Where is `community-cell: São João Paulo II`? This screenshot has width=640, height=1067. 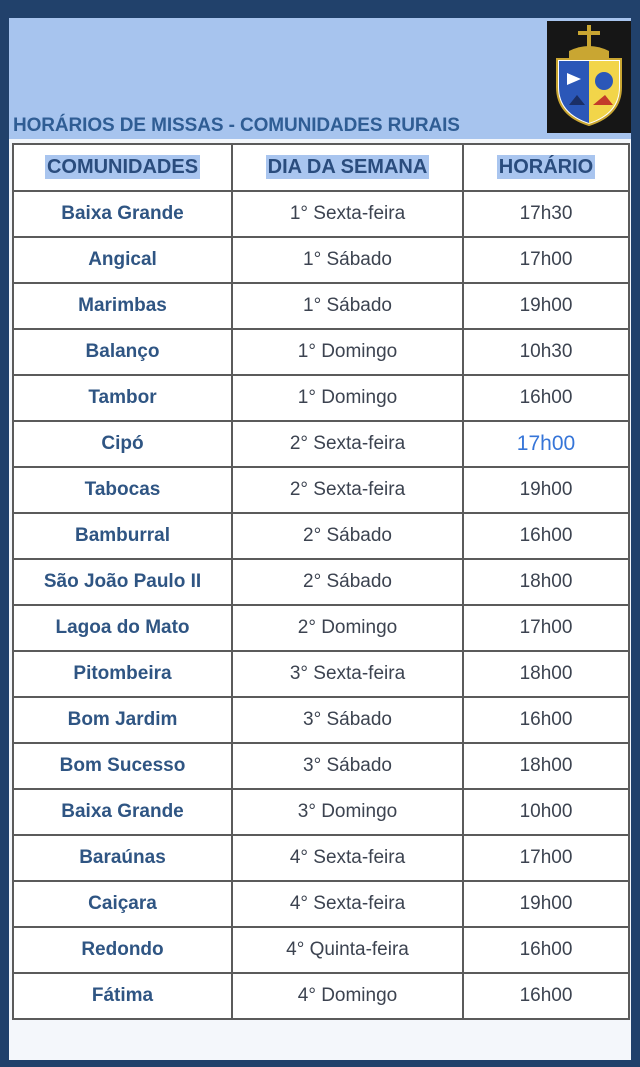 community-cell: São João Paulo II is located at coordinates (122, 582).